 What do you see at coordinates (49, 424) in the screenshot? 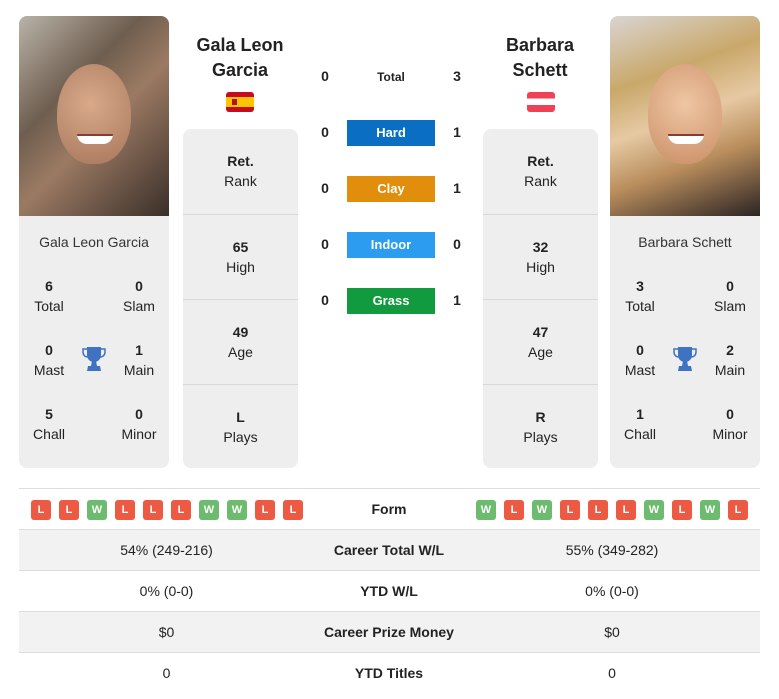
I see `player1-titles-chall: 5 Chall` at bounding box center [49, 424].